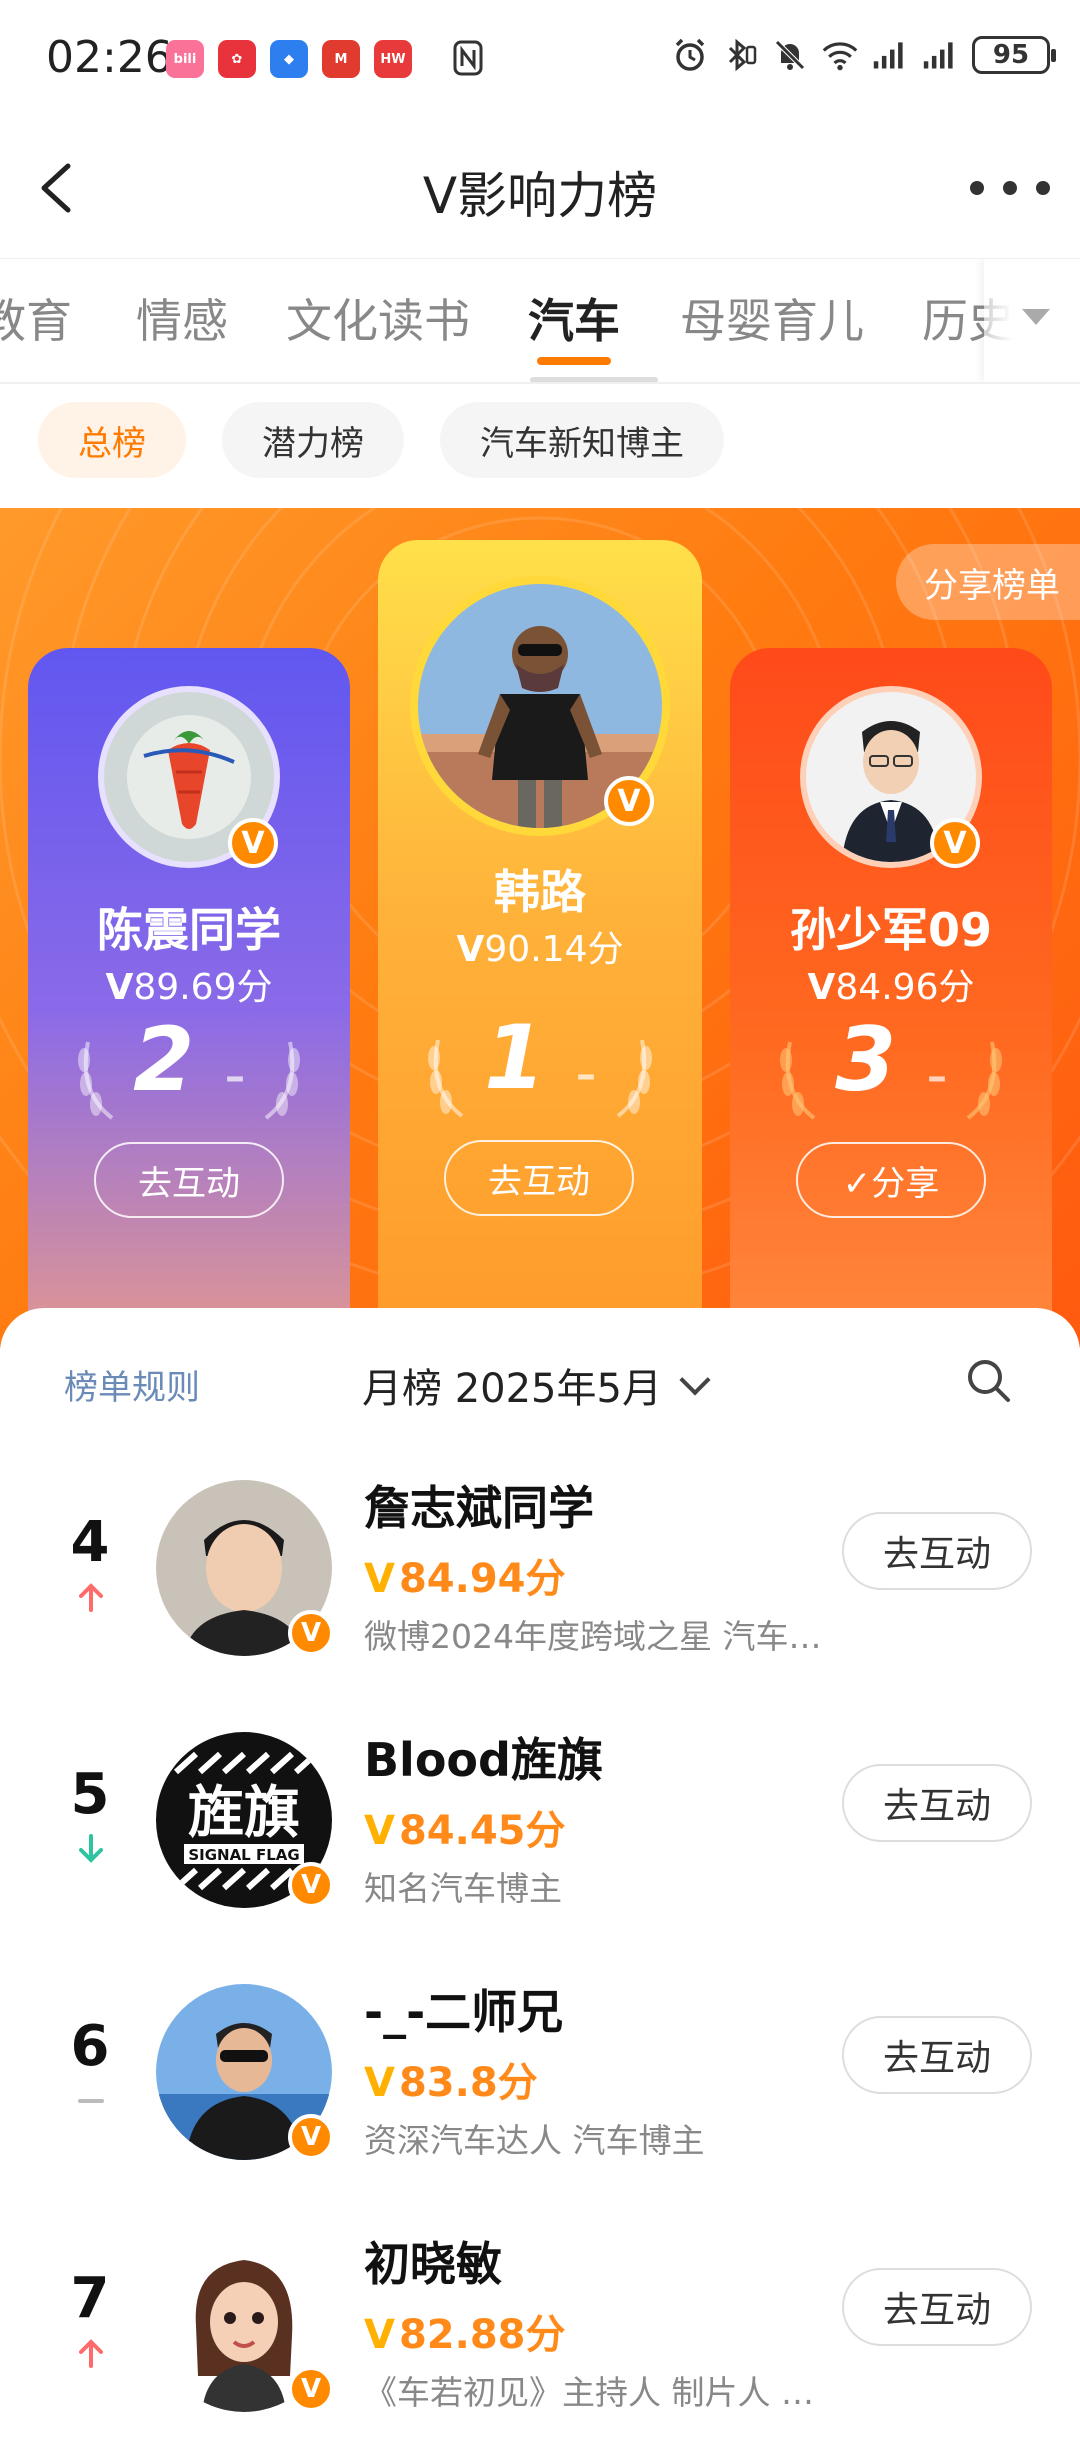  I want to click on period-selector: 月榜 2025年5月, so click(536, 1385).